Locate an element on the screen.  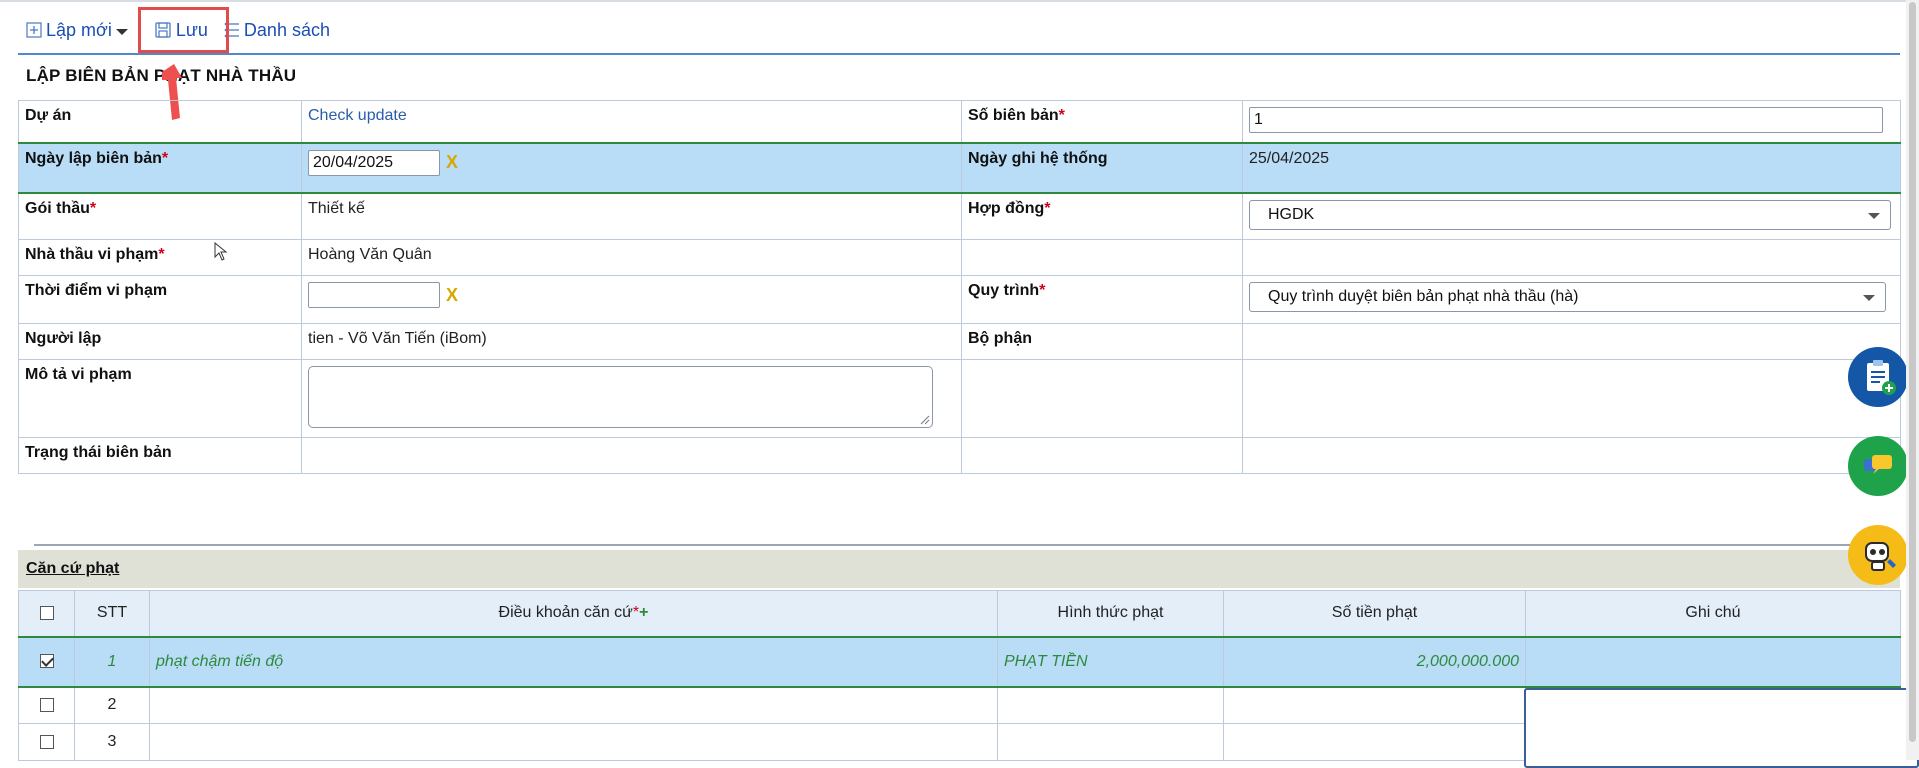
col-note: Ghi chú is located at coordinates (1713, 613).